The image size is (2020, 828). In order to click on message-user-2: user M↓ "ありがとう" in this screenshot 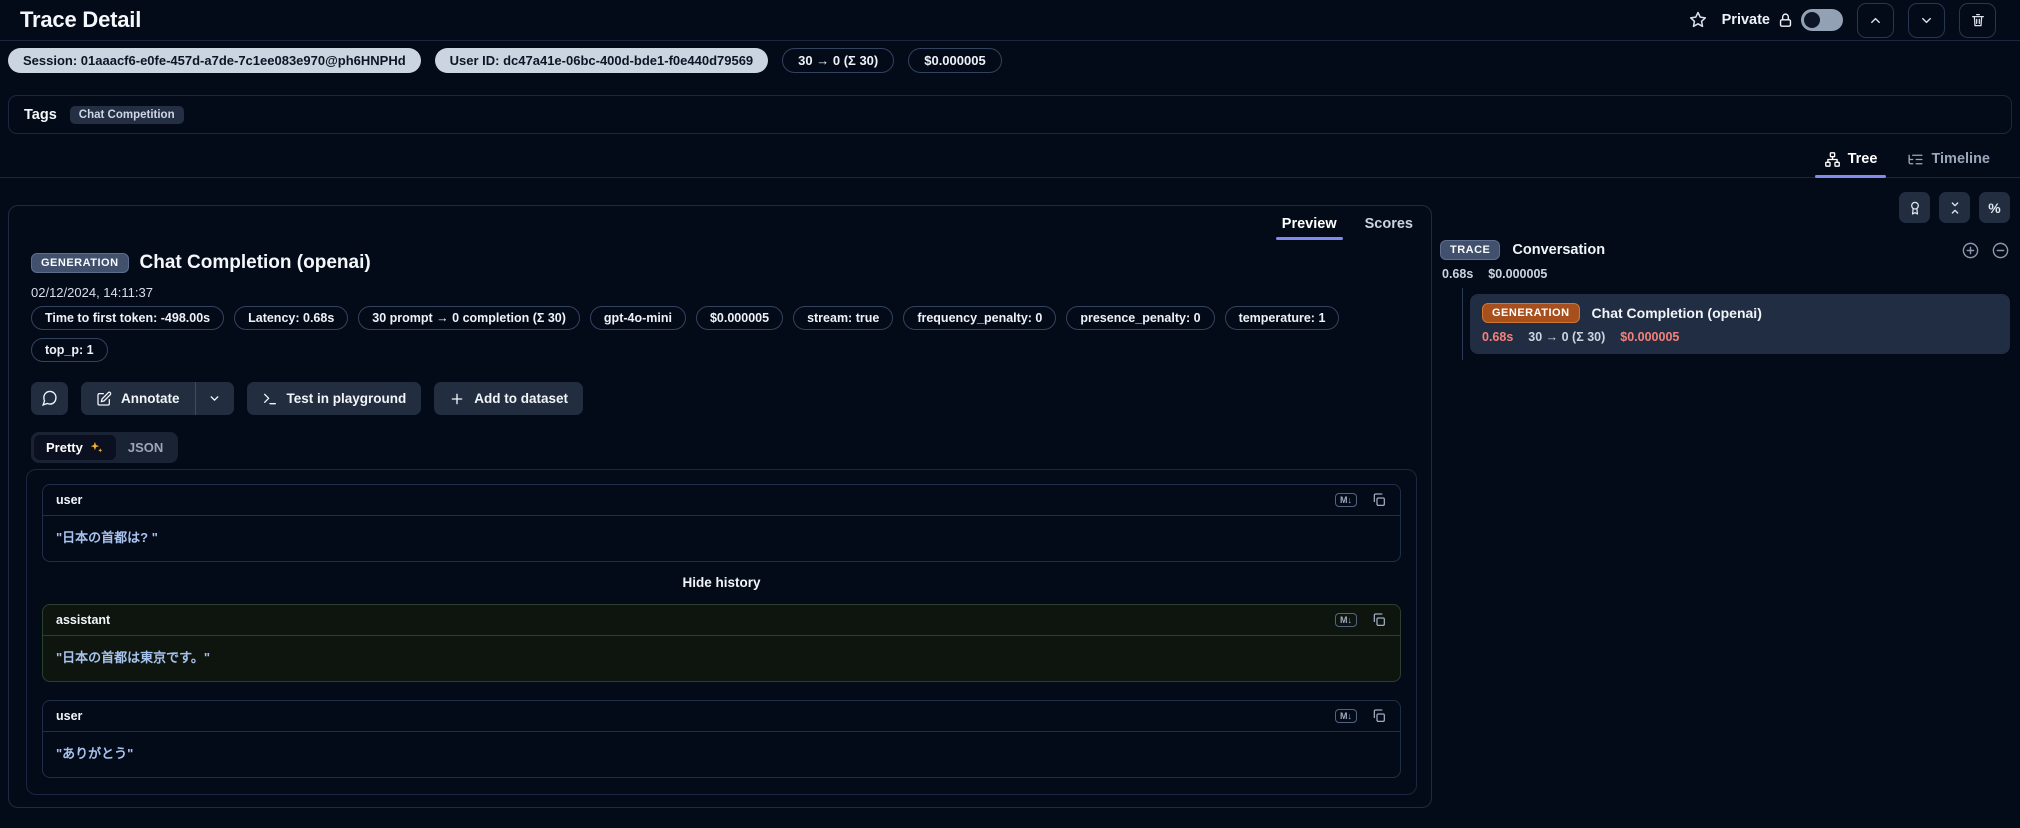, I will do `click(721, 739)`.